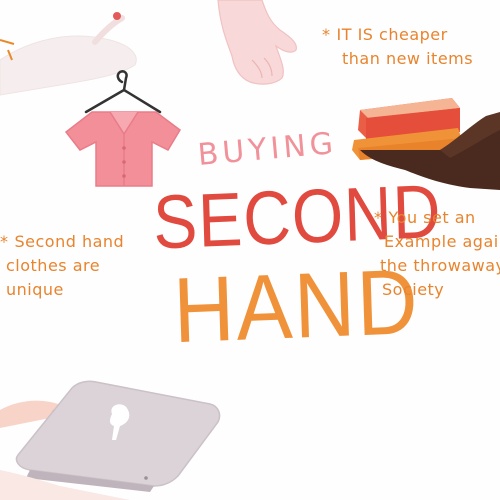 Image resolution: width=500 pixels, height=500 pixels. I want to click on reaching-hand-icon, so click(257, 42).